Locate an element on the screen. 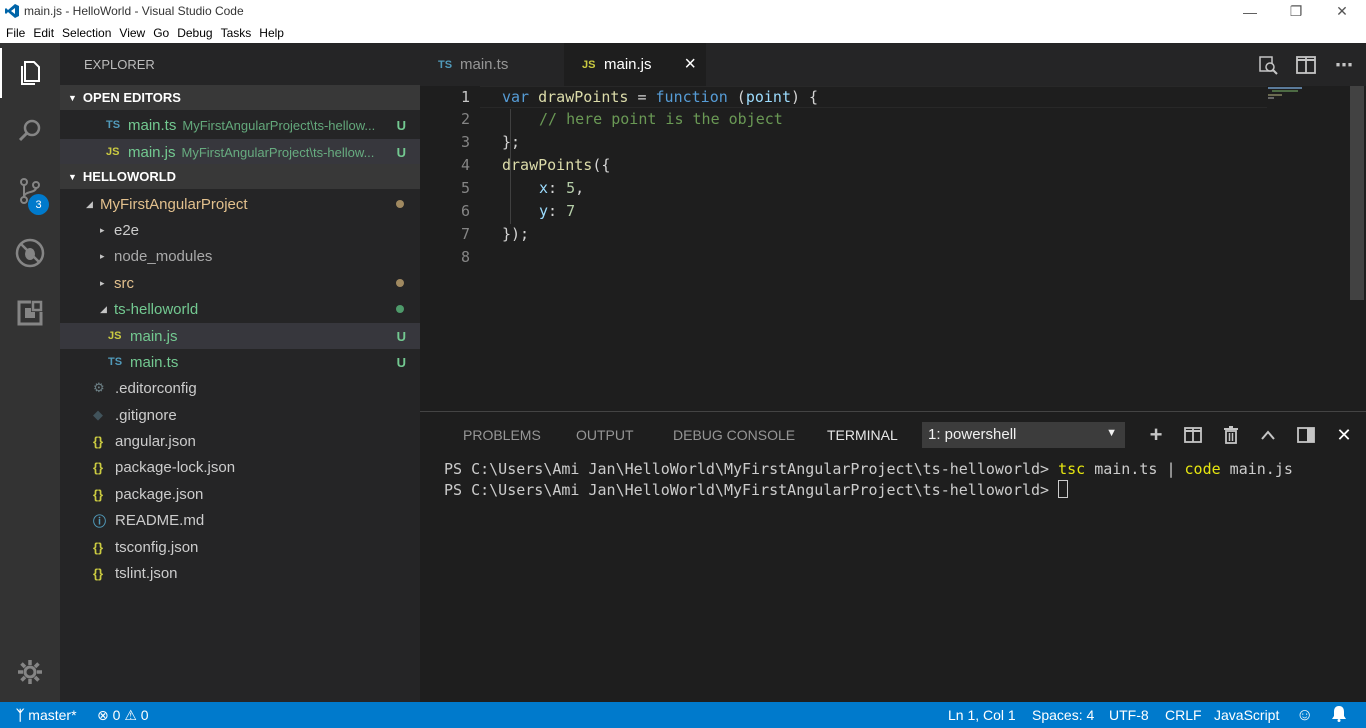 The image size is (1366, 728). close-panel-button: ✕ is located at coordinates (1344, 435).